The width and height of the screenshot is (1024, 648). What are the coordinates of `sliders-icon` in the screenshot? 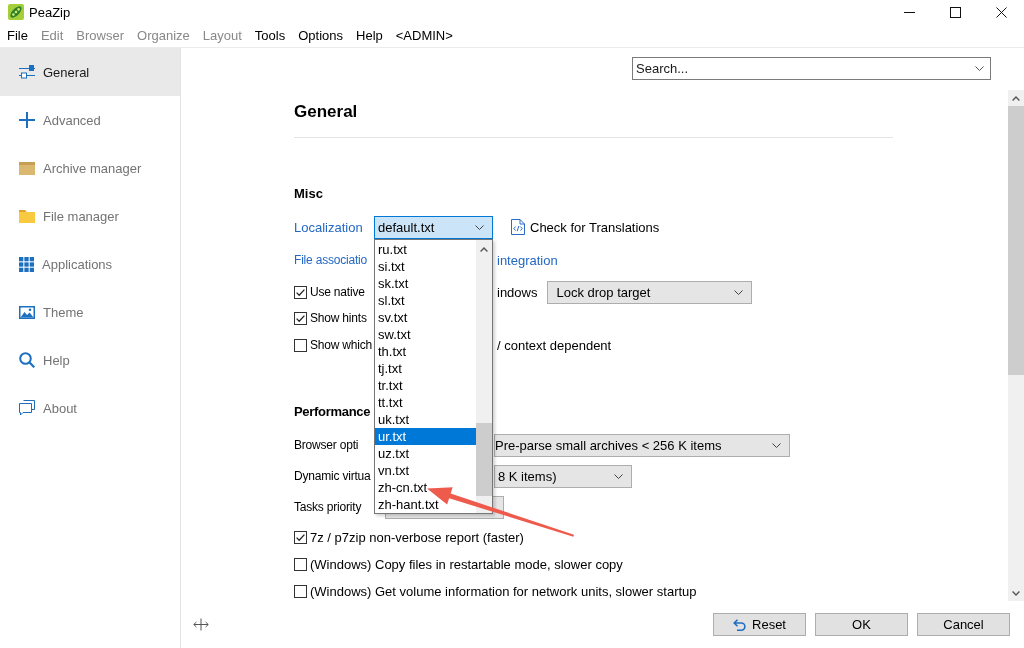 It's located at (27, 72).